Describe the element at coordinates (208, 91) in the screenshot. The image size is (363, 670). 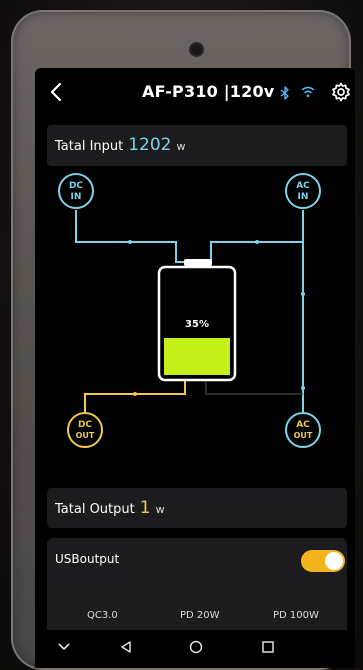
I see `device-title: AF-P310 |120v` at that location.